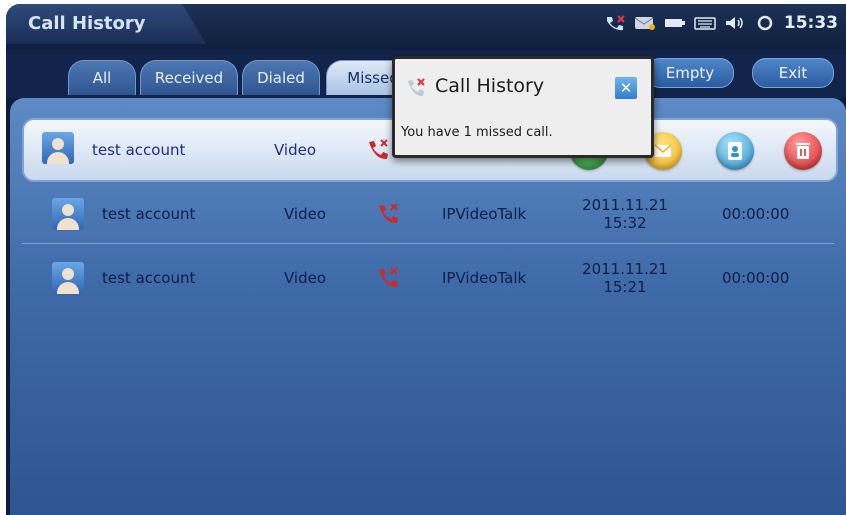 The width and height of the screenshot is (846, 515). I want to click on keyboard-status-icon, so click(705, 23).